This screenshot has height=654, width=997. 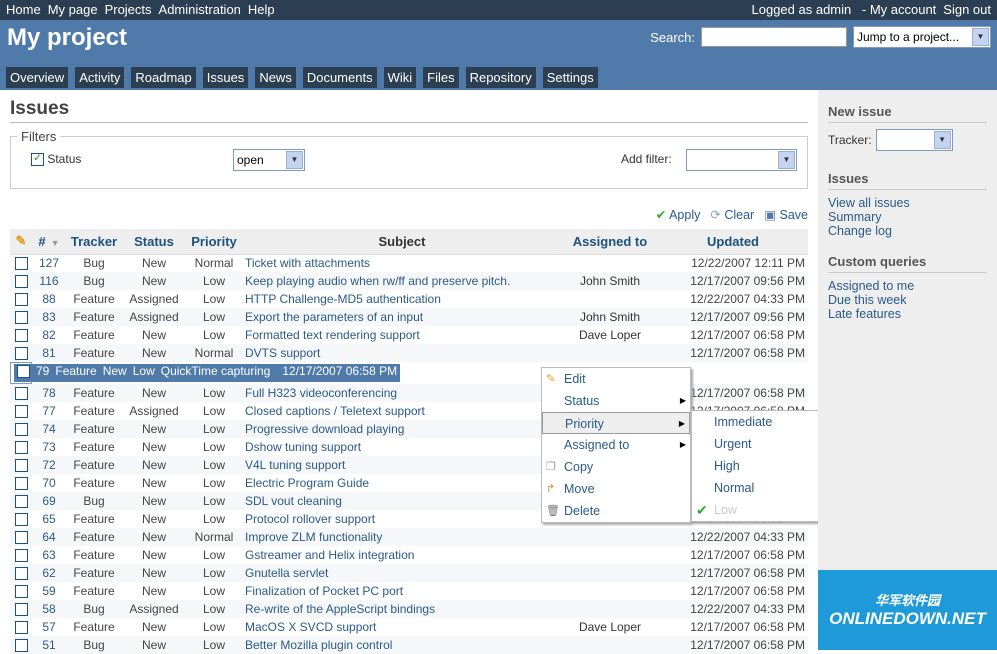 I want to click on issue-id: 79, so click(x=43, y=373).